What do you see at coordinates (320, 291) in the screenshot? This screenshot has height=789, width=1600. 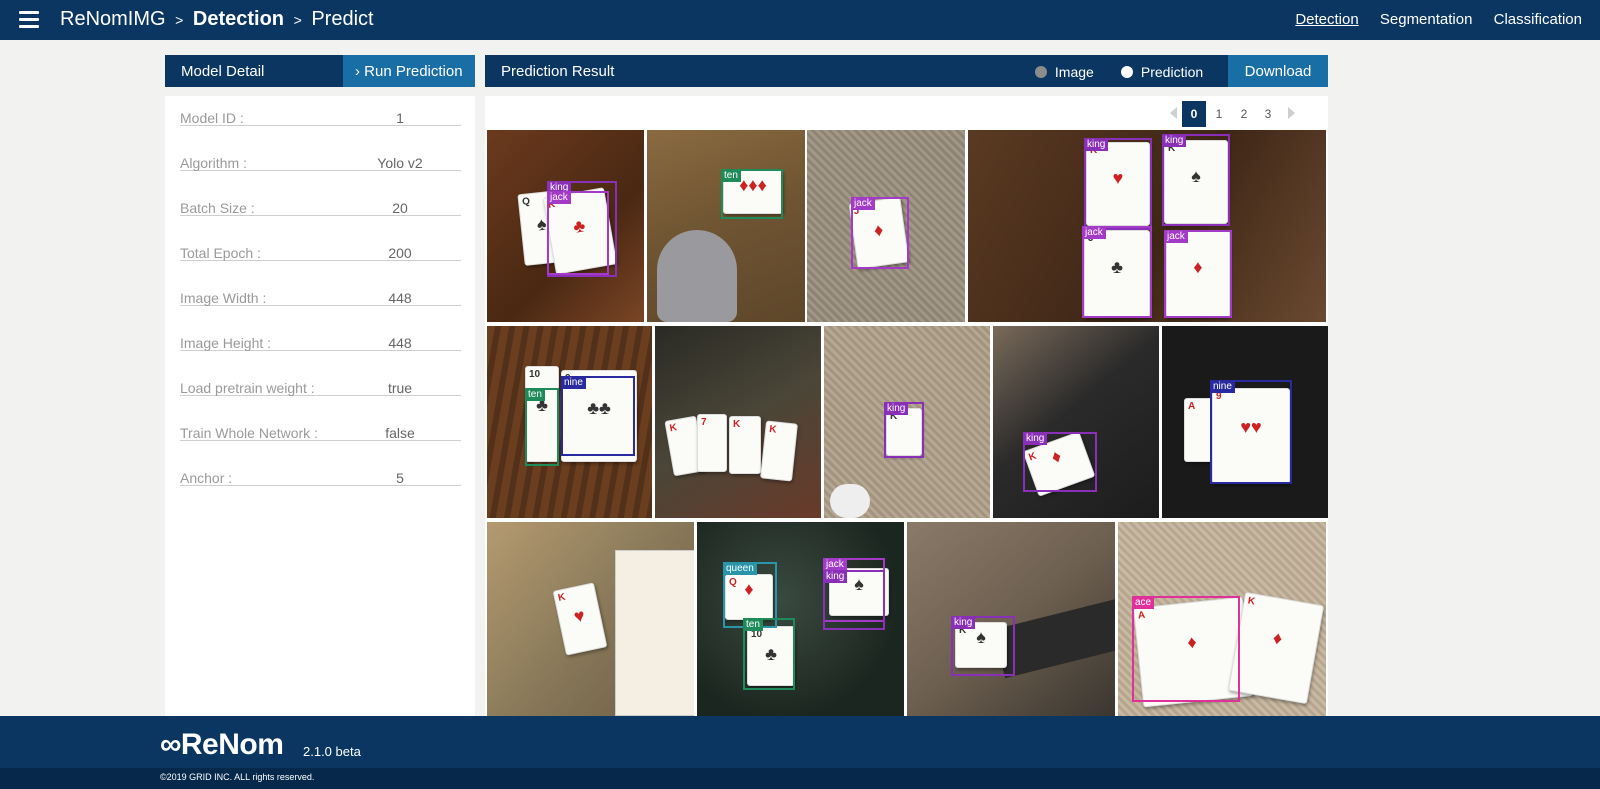 I see `field-image-width: Image Width : 448` at bounding box center [320, 291].